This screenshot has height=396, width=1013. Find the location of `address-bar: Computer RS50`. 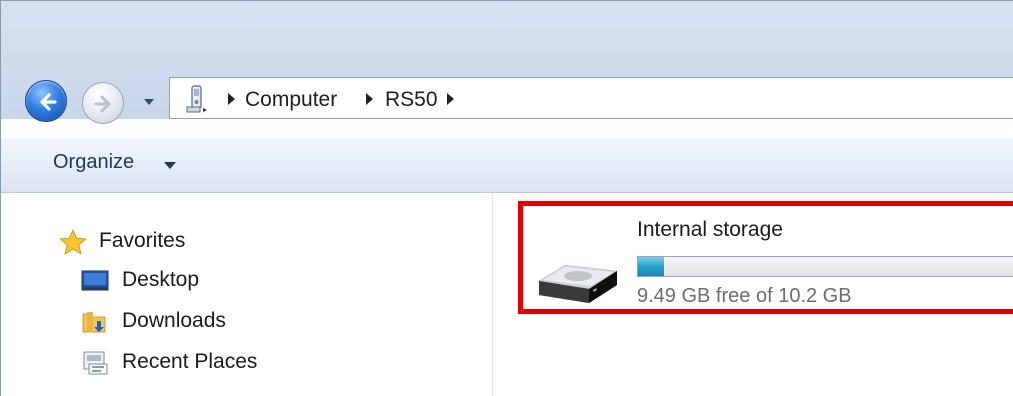

address-bar: Computer RS50 is located at coordinates (591, 98).